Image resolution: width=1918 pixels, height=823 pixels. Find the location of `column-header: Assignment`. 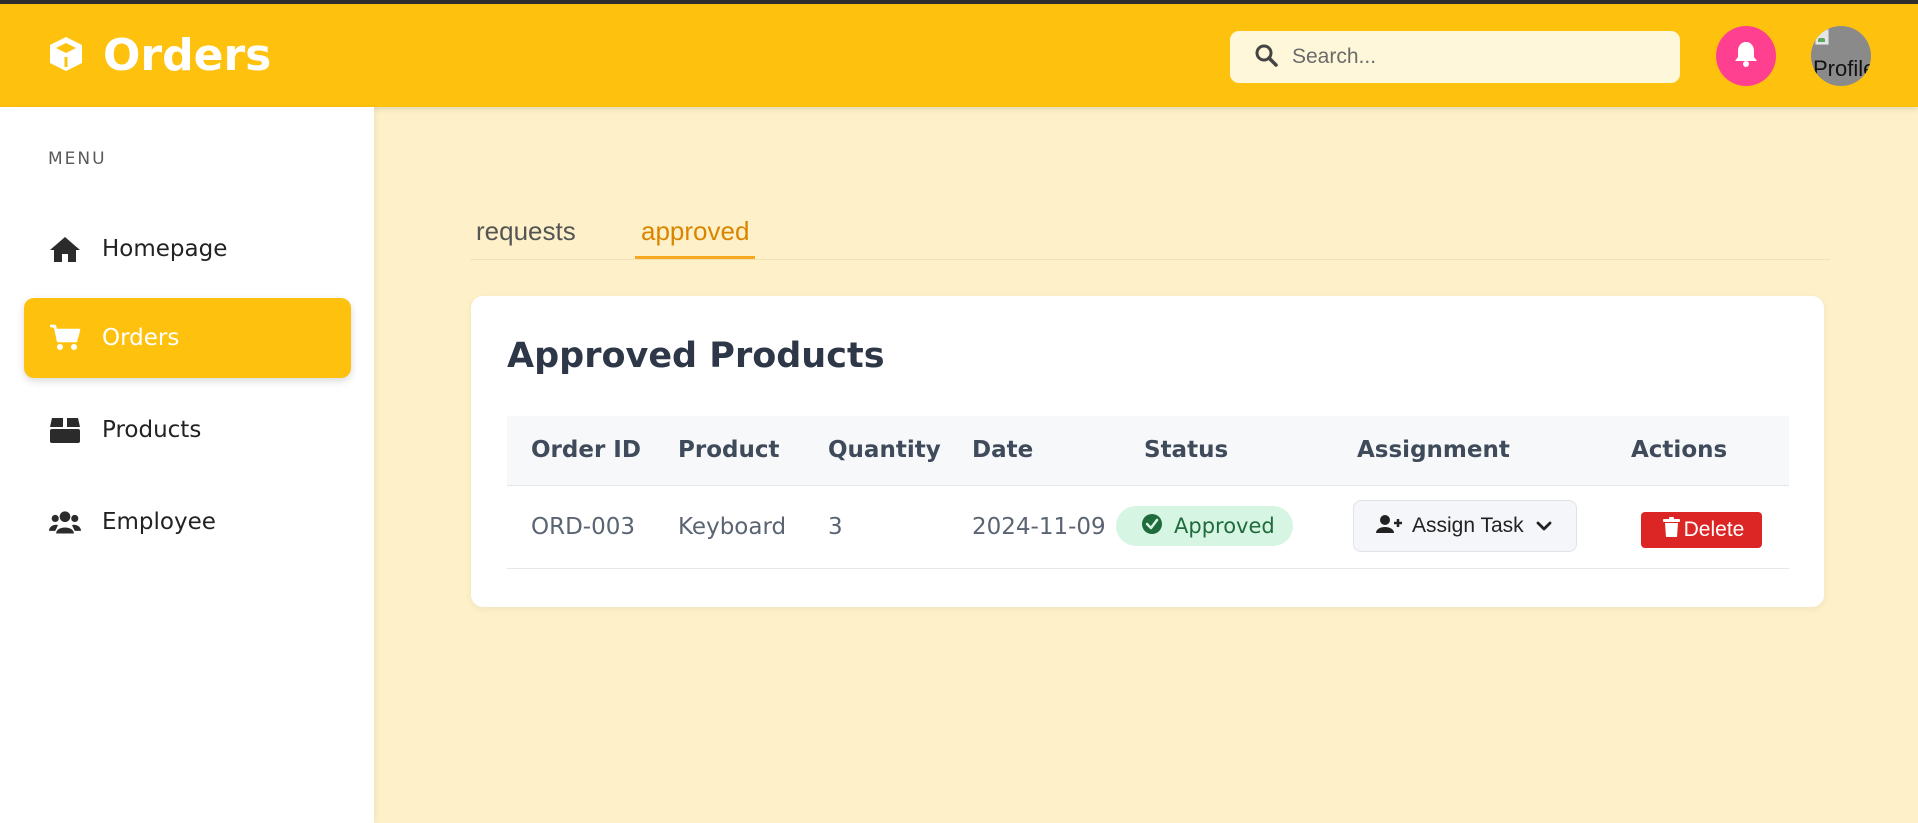

column-header: Assignment is located at coordinates (1433, 450).